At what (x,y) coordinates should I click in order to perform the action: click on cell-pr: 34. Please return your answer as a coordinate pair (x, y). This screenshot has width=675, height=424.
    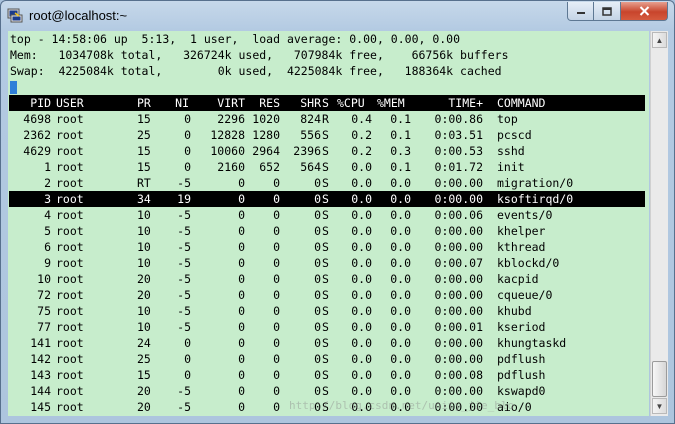
    Looking at the image, I should click on (144, 199).